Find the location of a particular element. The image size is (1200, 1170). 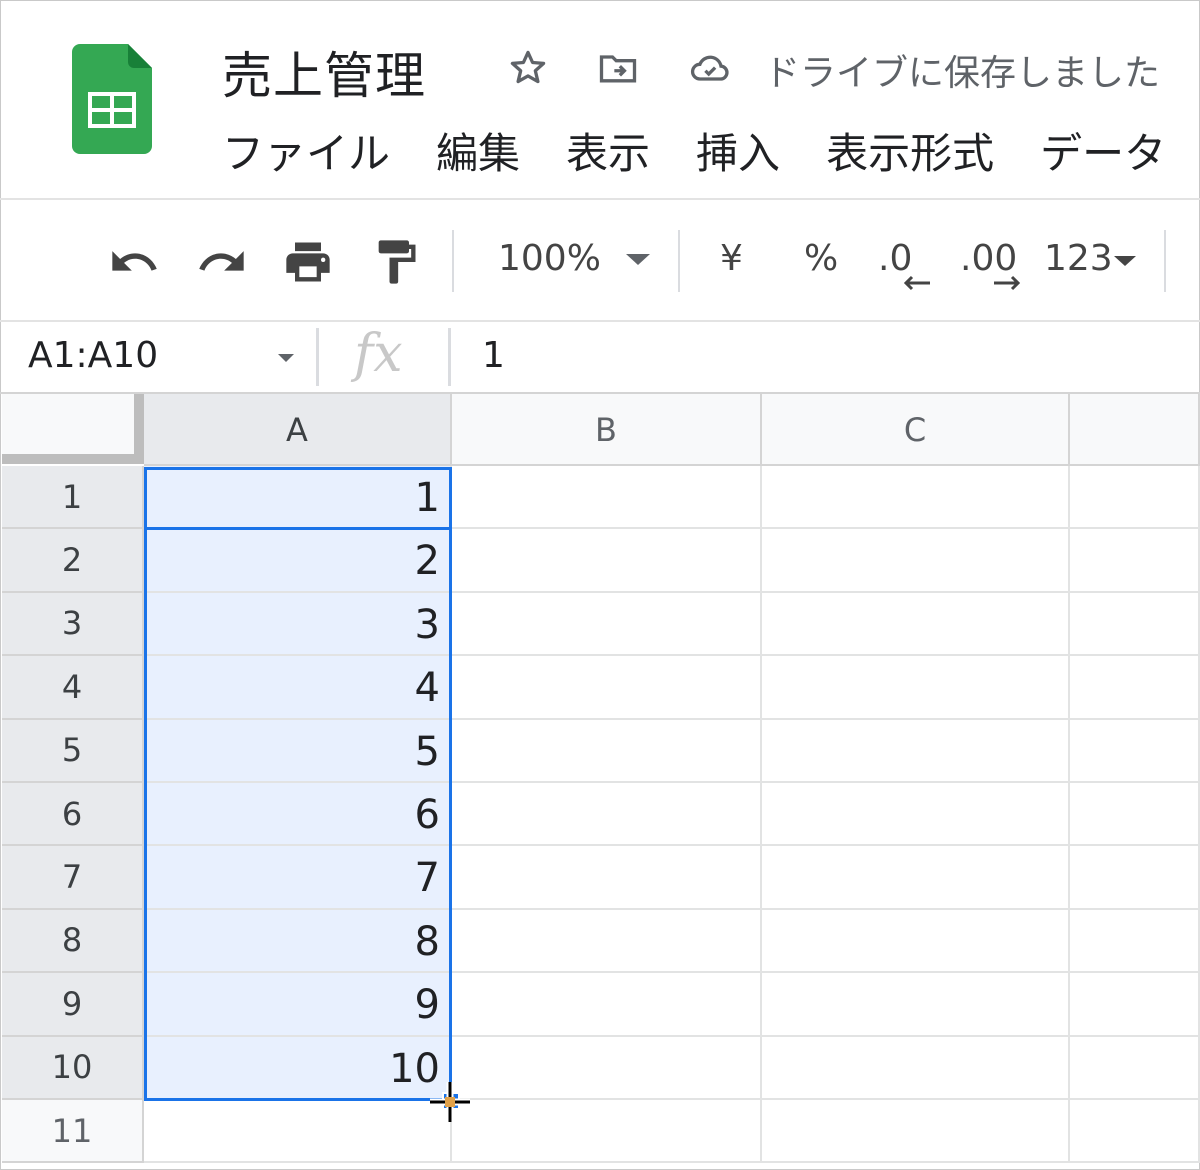

cell-b1 is located at coordinates (607, 498).